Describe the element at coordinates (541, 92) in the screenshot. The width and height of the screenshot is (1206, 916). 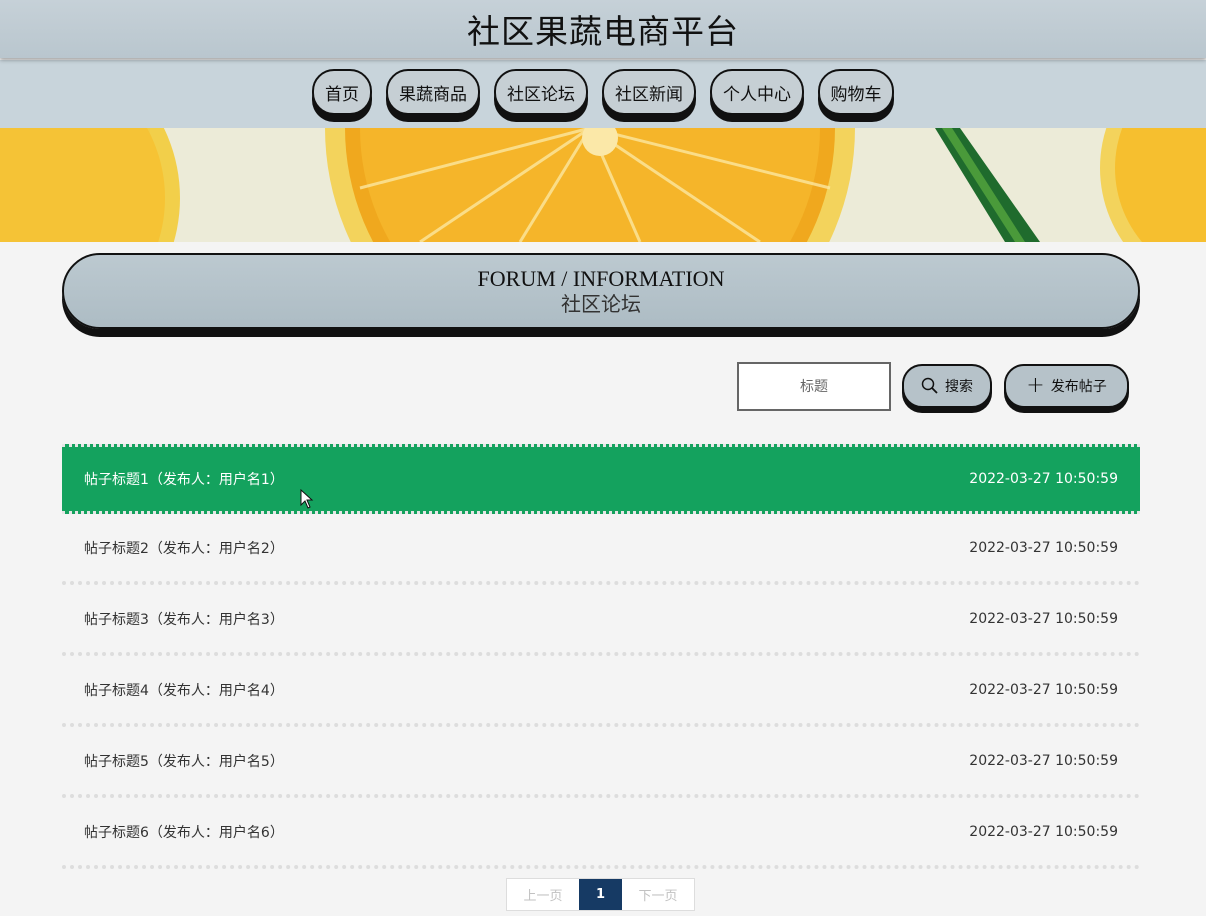
I see `nav-forum: 社区论坛` at that location.